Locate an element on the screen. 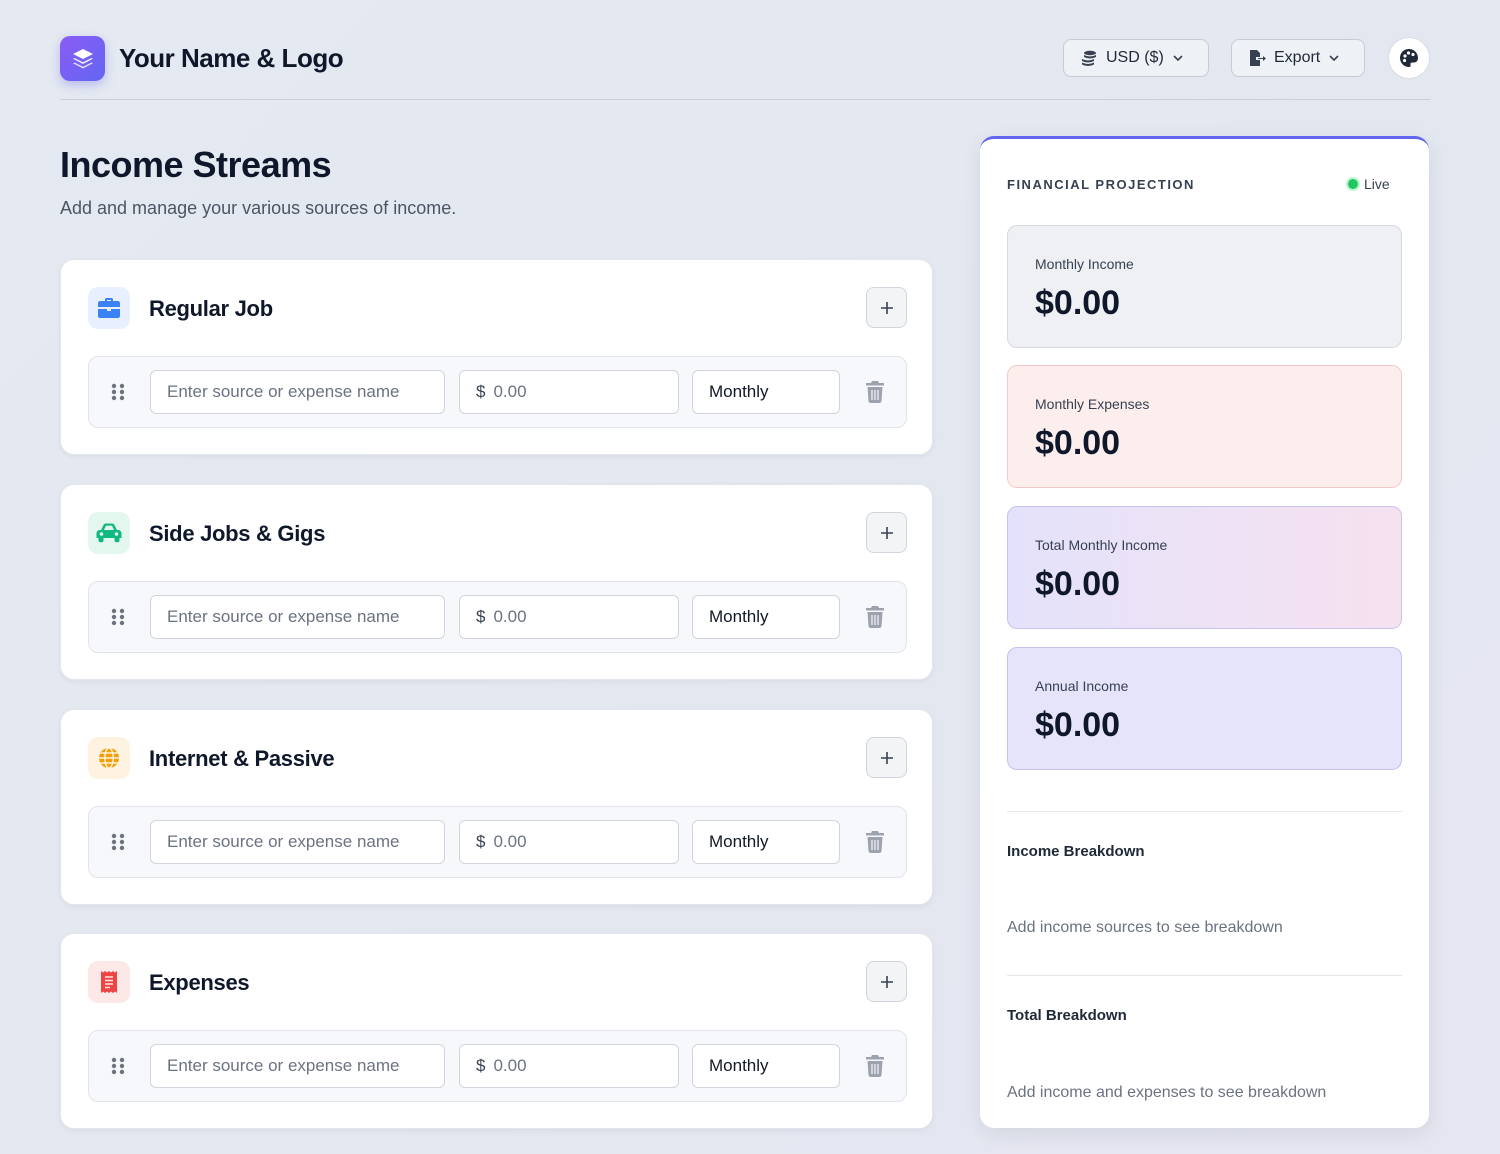  page-title: Income Streams is located at coordinates (196, 164).